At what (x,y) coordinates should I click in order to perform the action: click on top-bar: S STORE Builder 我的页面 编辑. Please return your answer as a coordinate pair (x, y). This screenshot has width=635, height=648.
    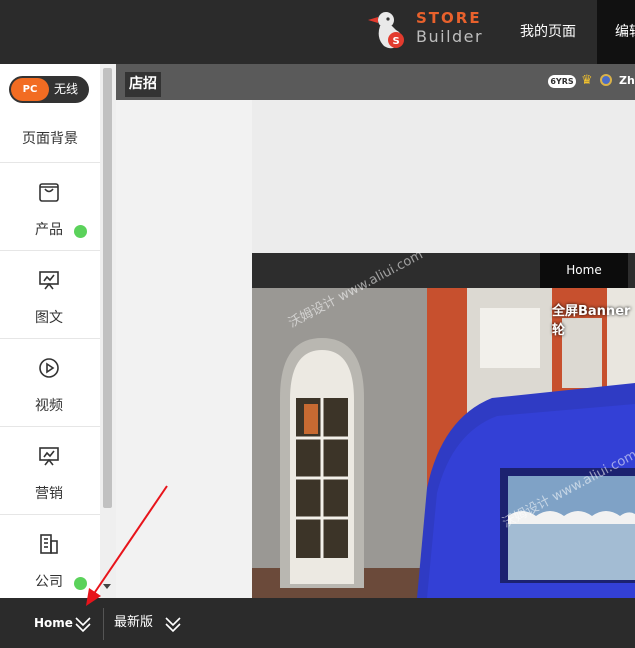
    Looking at the image, I should click on (317, 32).